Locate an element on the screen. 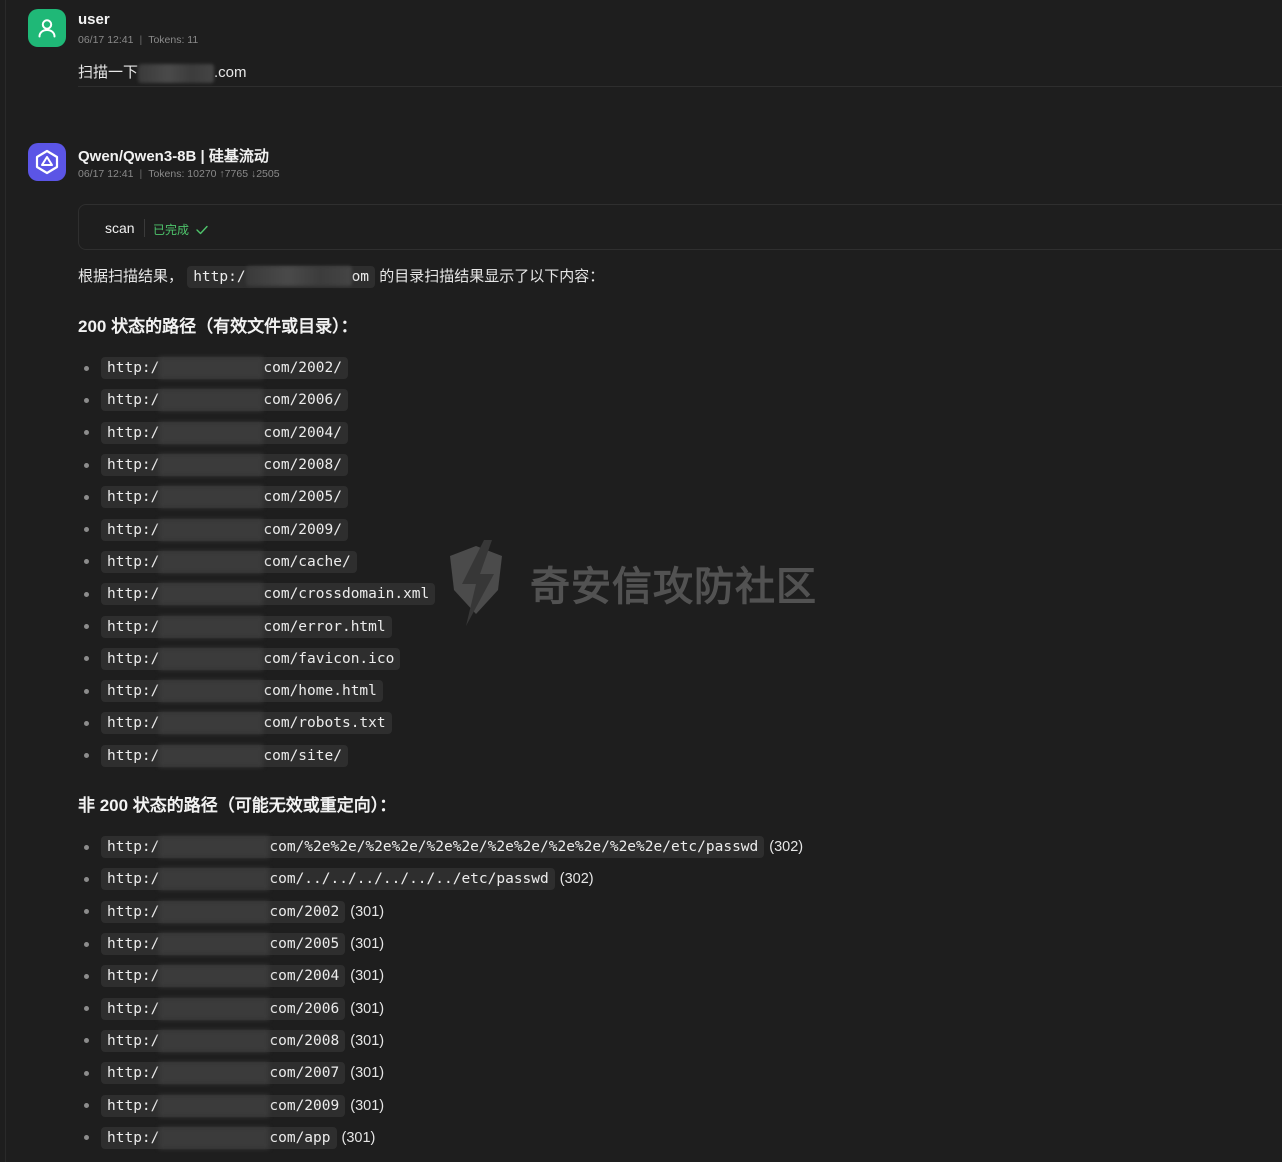  path-code: http:/ com/crossdomain.xml is located at coordinates (268, 594).